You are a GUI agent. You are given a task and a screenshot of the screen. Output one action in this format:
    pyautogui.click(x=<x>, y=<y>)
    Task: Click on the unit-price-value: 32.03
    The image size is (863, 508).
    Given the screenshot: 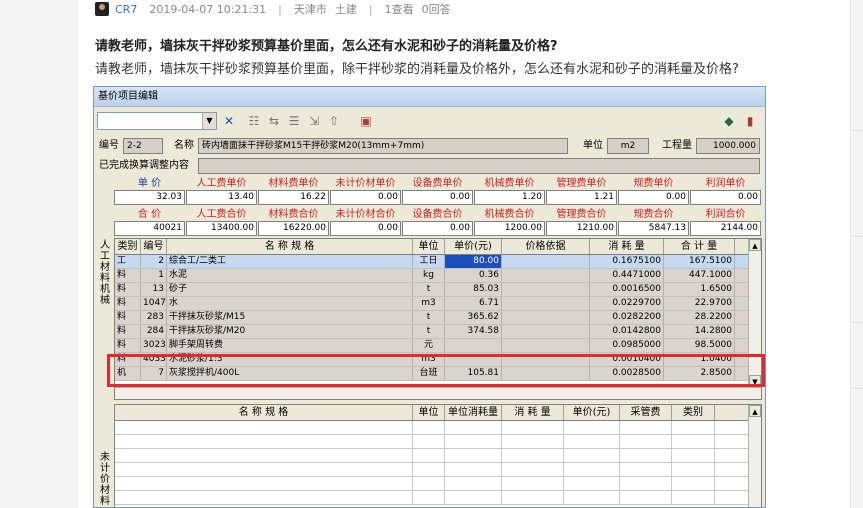 What is the action you would take?
    pyautogui.click(x=149, y=197)
    